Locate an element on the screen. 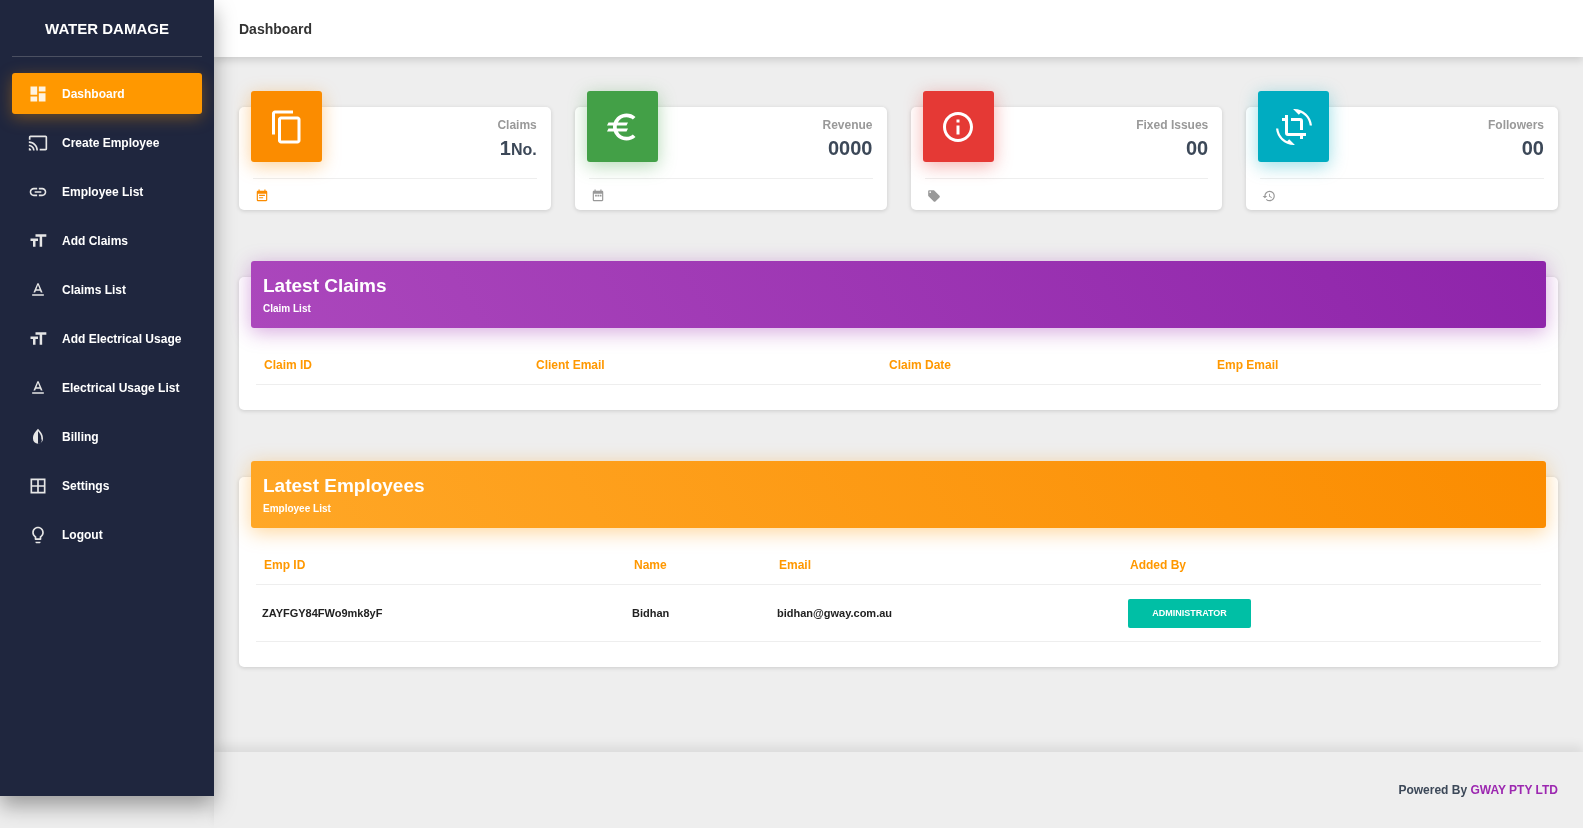 The width and height of the screenshot is (1583, 828). tag-icon is located at coordinates (933, 196).